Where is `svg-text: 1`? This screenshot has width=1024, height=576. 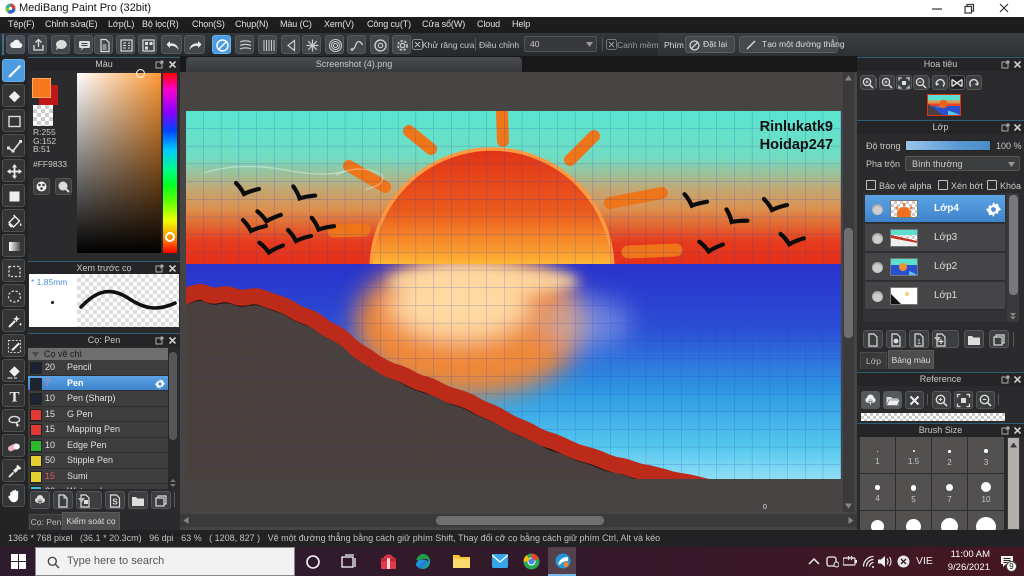 svg-text: 1 is located at coordinates (919, 341).